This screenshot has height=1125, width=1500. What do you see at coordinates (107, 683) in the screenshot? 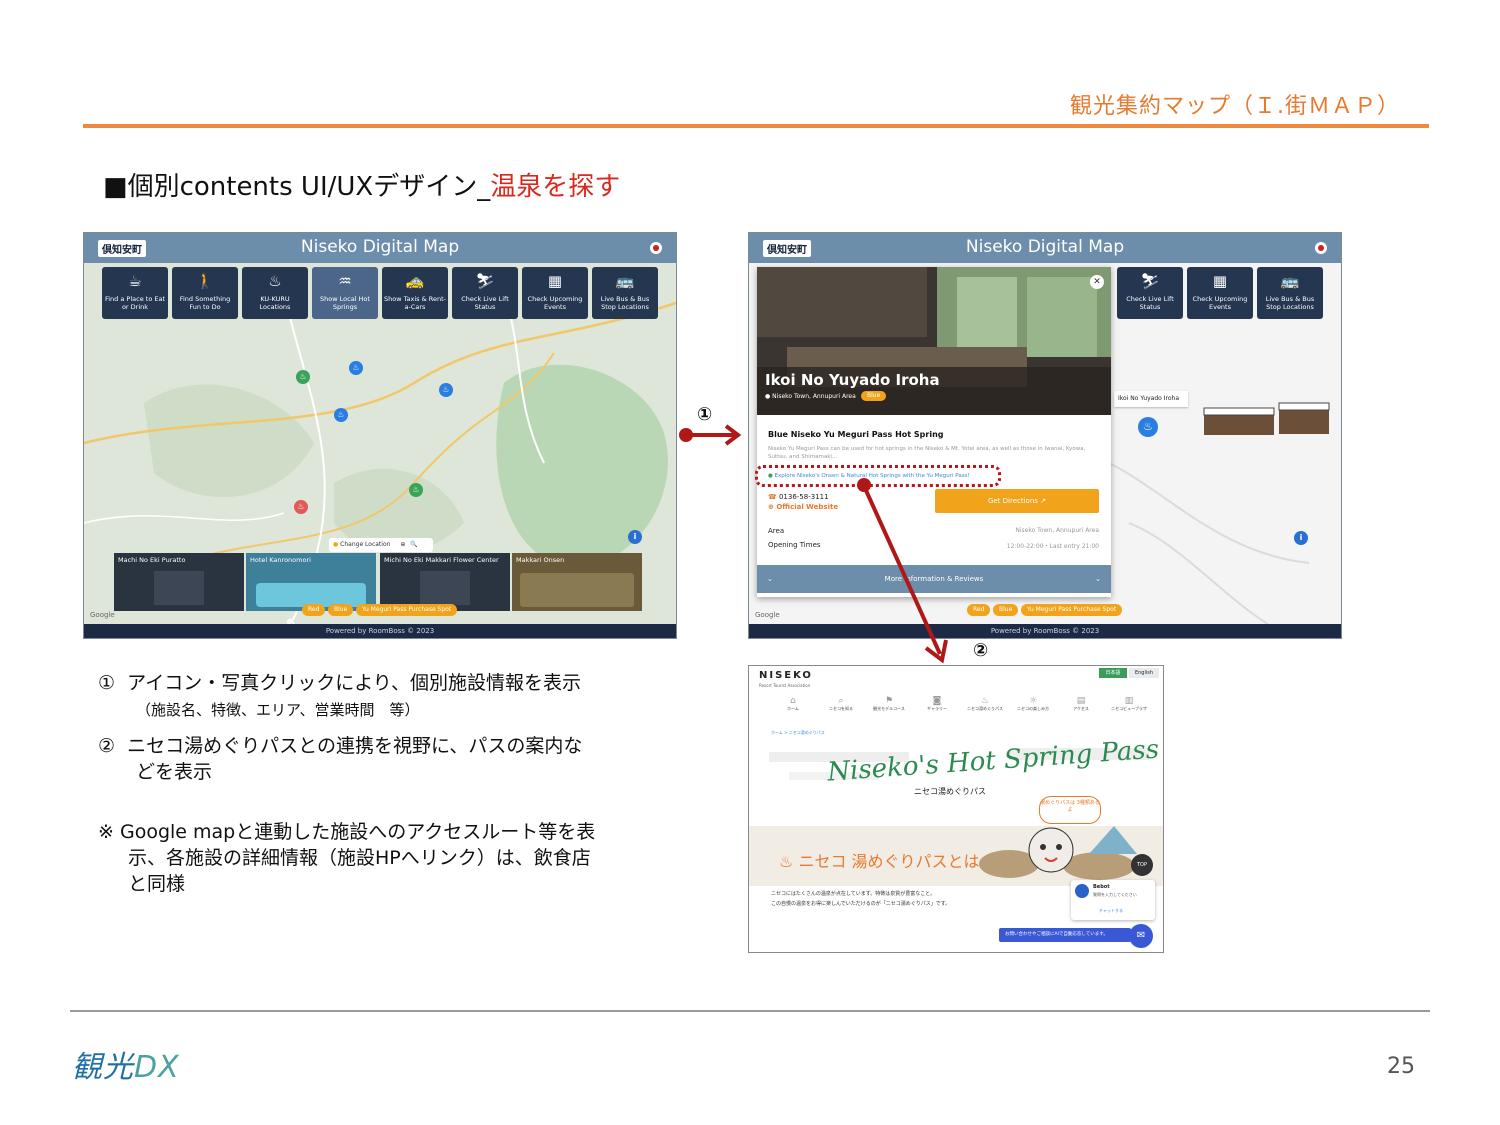
I see `note-1-number: ①` at bounding box center [107, 683].